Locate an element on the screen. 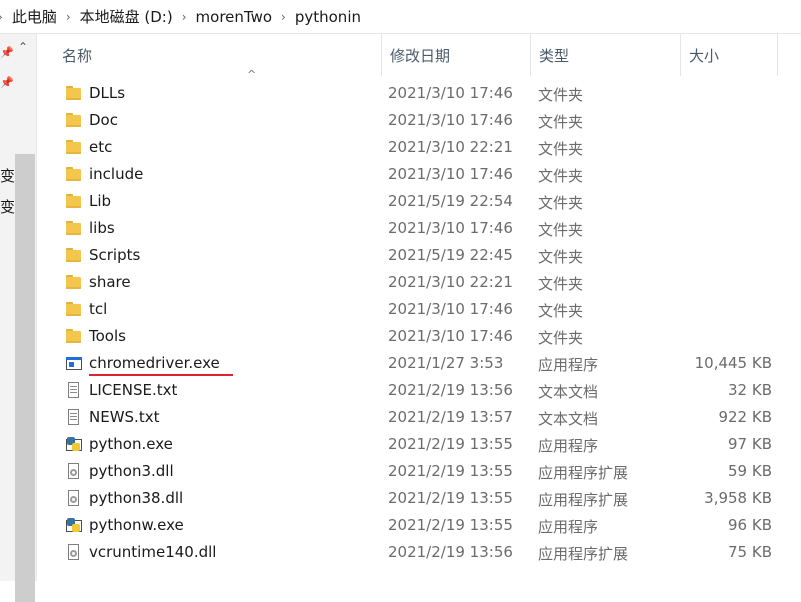 The height and width of the screenshot is (602, 801). file-name: Doc is located at coordinates (103, 120).